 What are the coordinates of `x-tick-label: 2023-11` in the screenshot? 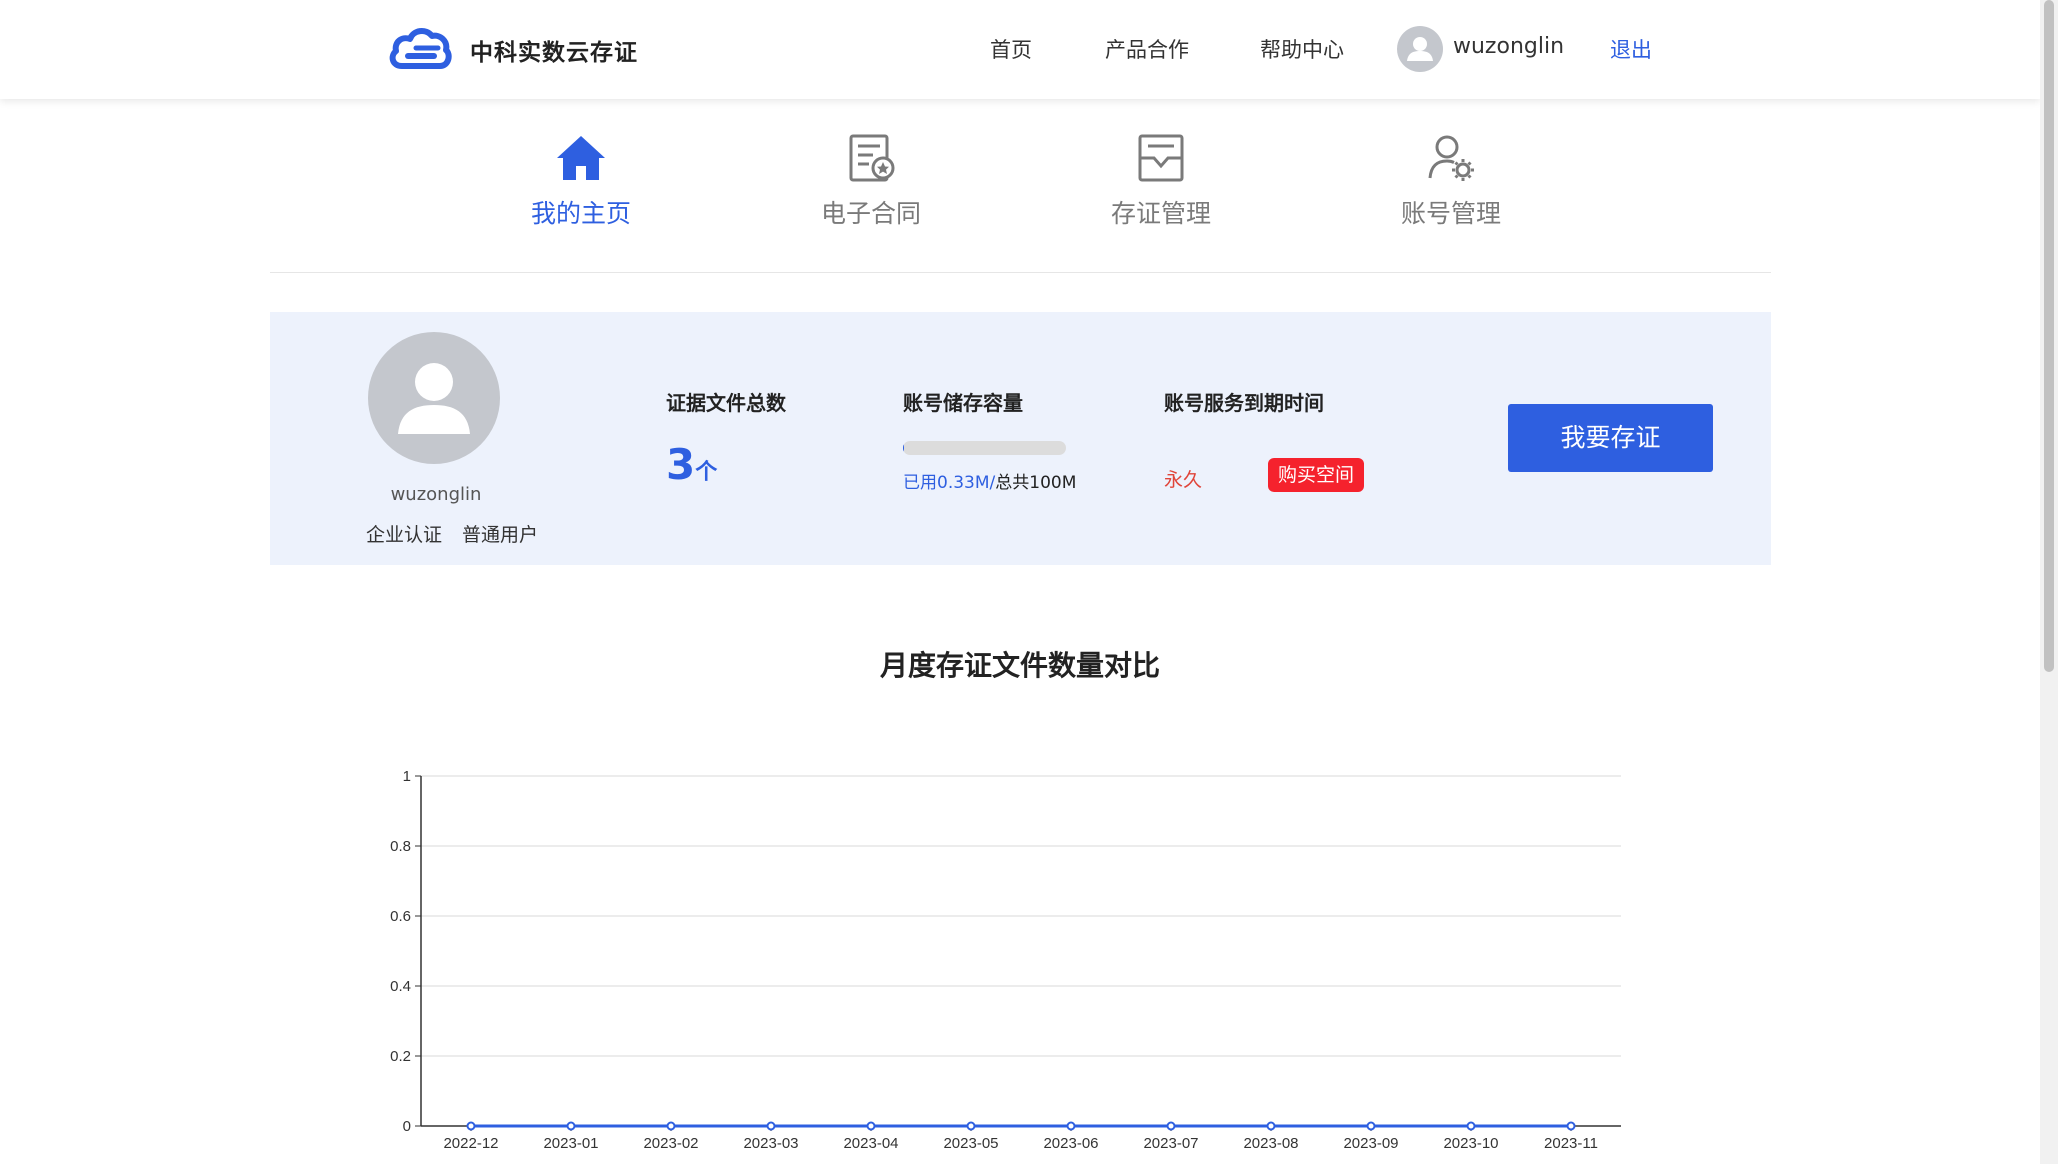 It's located at (1571, 1143).